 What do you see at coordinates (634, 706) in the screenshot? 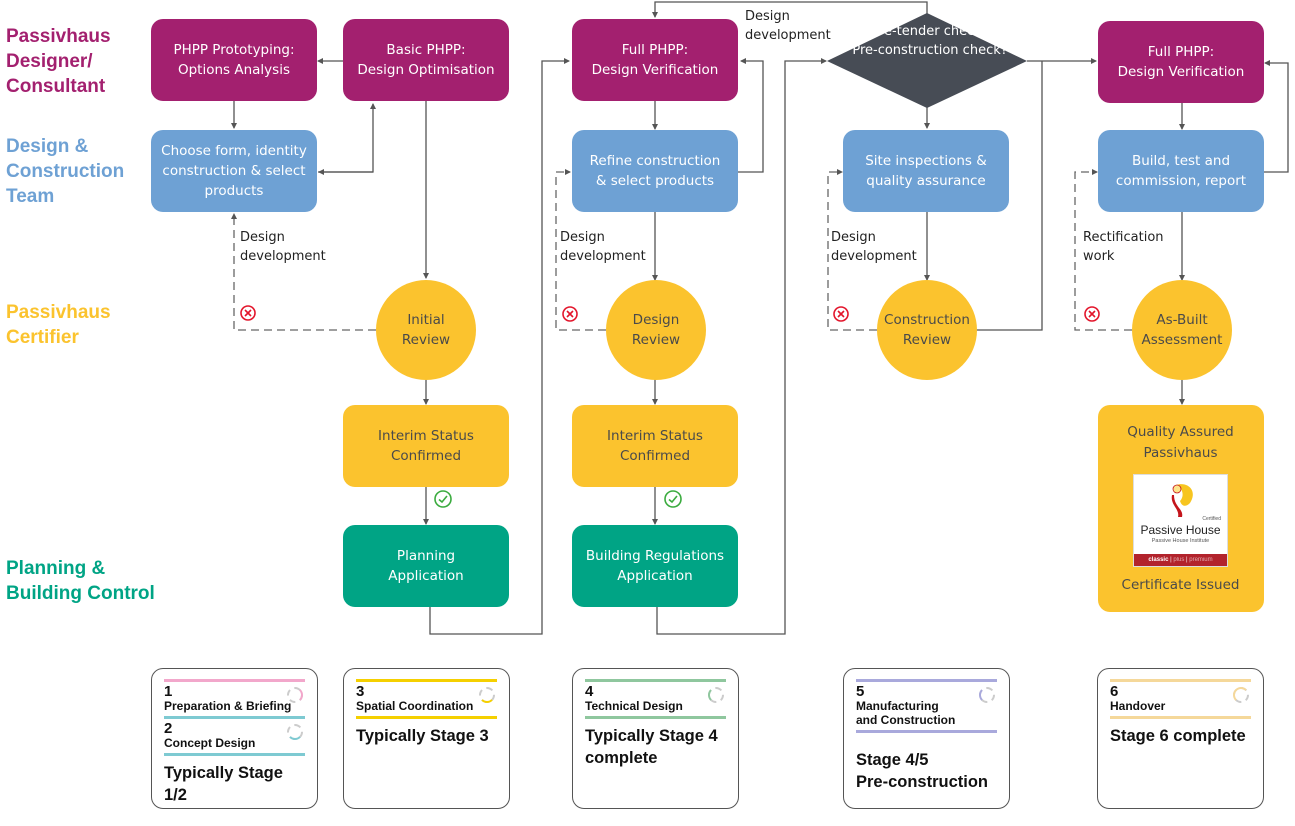
I see `stage-name: Technical Design` at bounding box center [634, 706].